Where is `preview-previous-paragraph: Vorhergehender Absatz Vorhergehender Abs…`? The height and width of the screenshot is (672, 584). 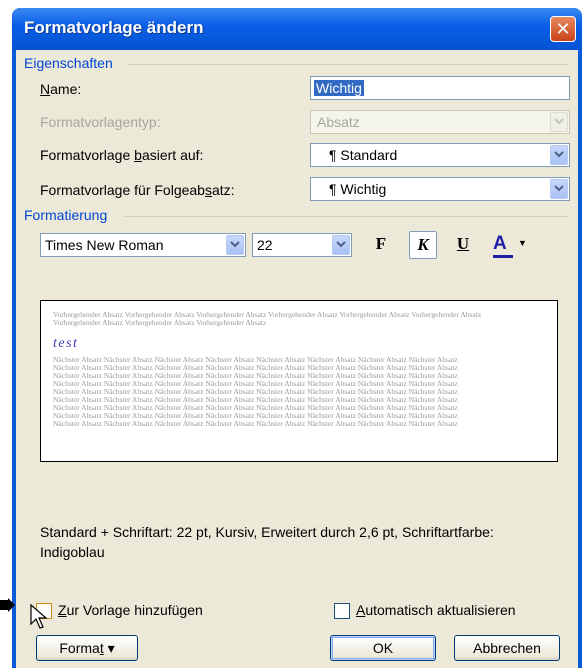
preview-previous-paragraph: Vorhergehender Absatz Vorhergehender Abs… is located at coordinates (267, 318).